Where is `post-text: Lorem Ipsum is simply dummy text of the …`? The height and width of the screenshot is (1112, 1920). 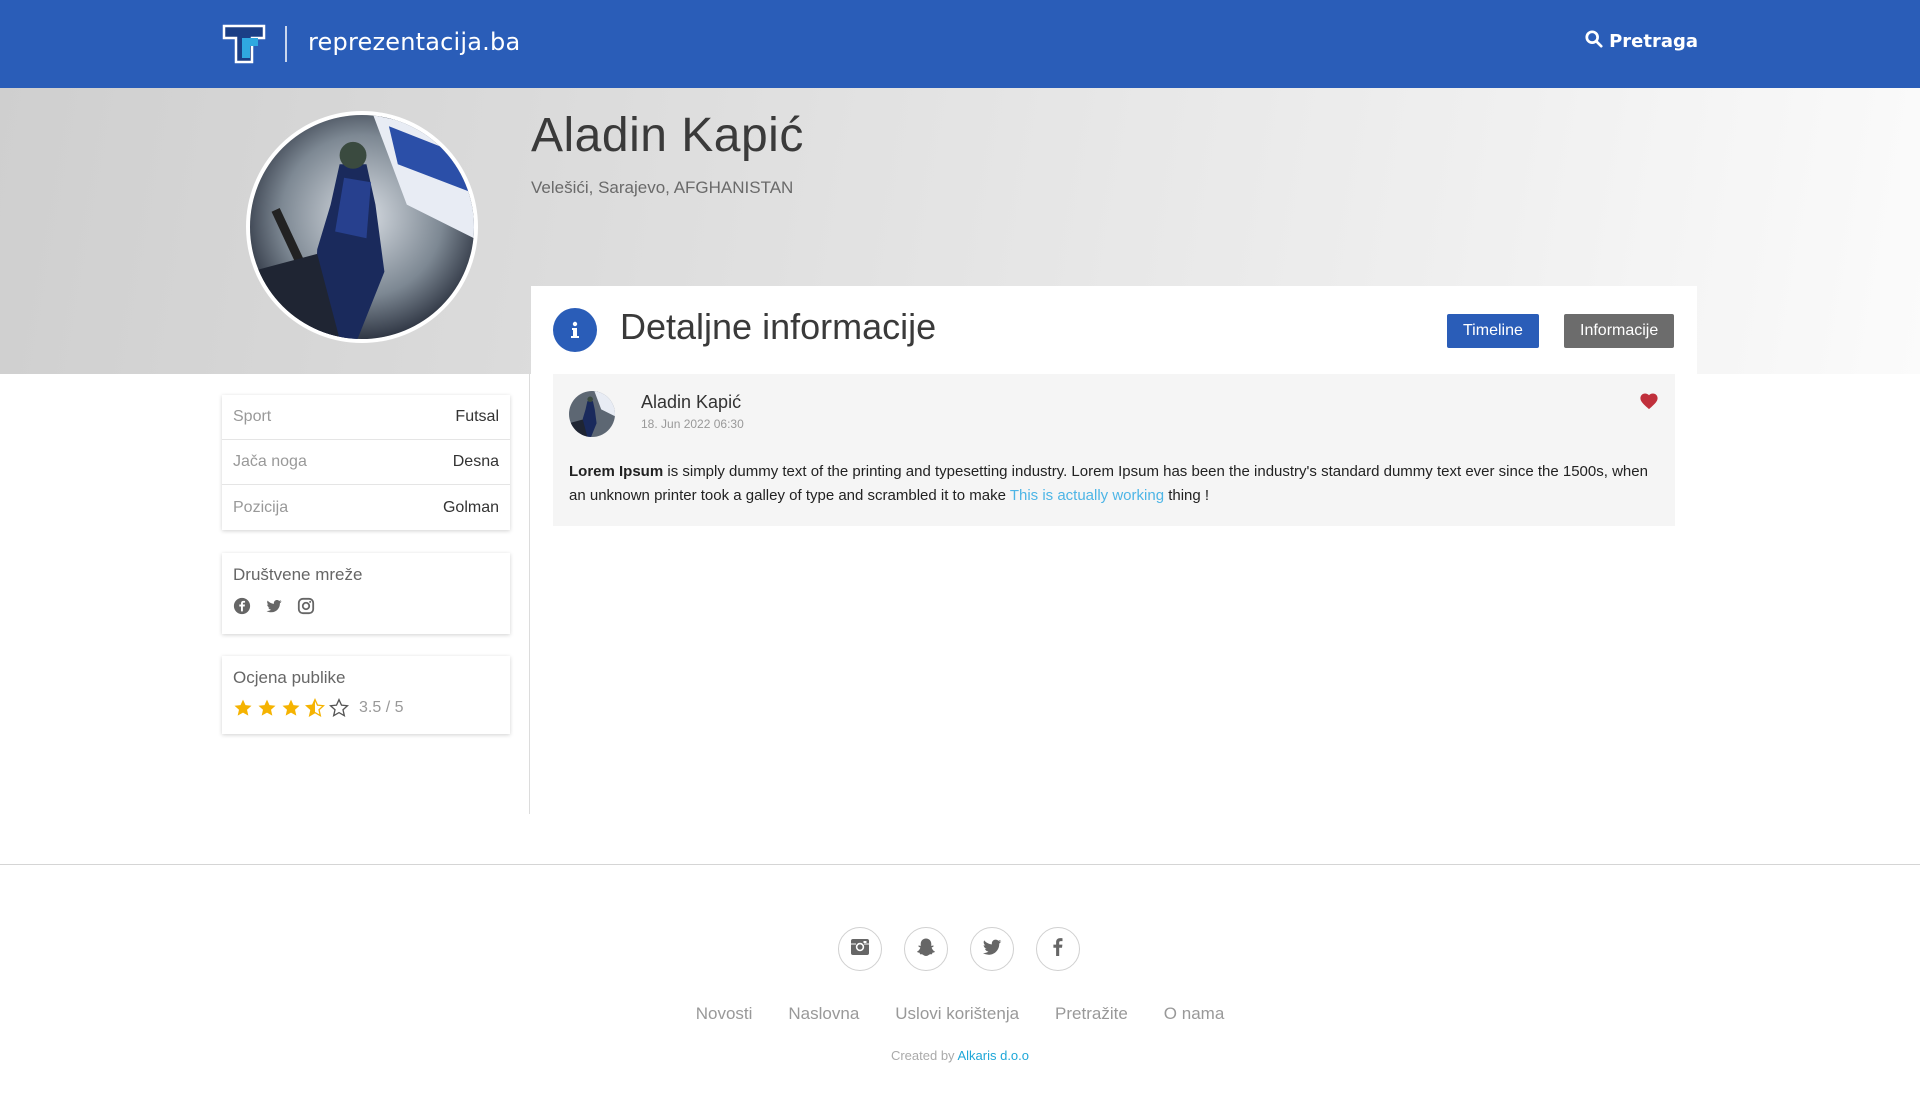 post-text: Lorem Ipsum is simply dummy text of the … is located at coordinates (1114, 484).